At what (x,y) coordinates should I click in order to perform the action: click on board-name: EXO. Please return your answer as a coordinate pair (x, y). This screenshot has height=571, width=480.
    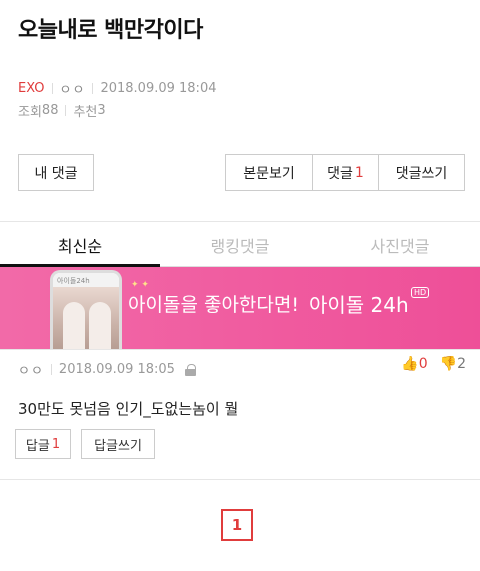
    Looking at the image, I should click on (31, 88).